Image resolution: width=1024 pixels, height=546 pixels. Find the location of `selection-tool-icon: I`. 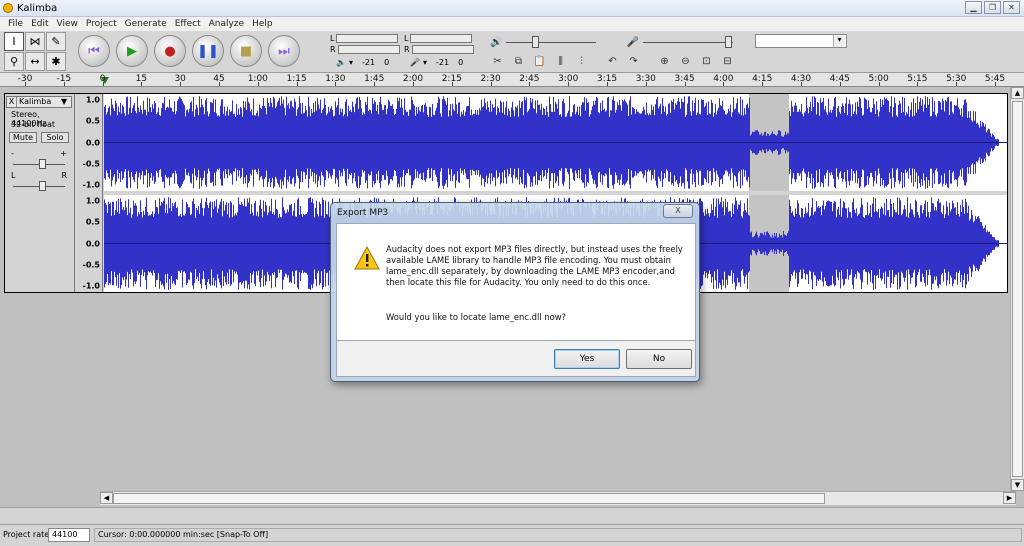

selection-tool-icon: I is located at coordinates (14, 41).